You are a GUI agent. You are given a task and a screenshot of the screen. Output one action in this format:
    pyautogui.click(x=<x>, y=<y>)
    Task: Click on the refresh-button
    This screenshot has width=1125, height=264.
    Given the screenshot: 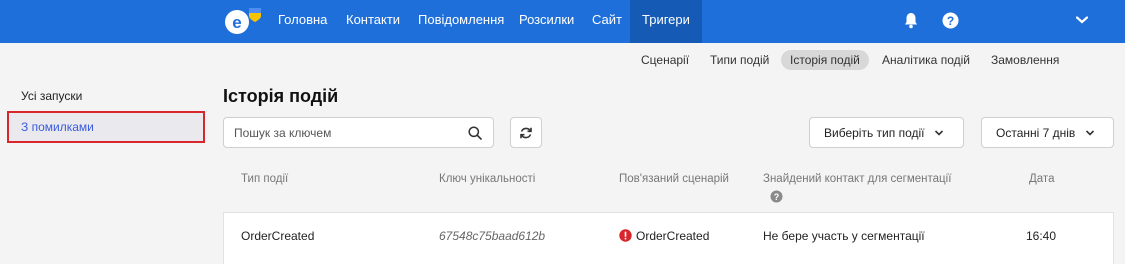 What is the action you would take?
    pyautogui.click(x=526, y=132)
    